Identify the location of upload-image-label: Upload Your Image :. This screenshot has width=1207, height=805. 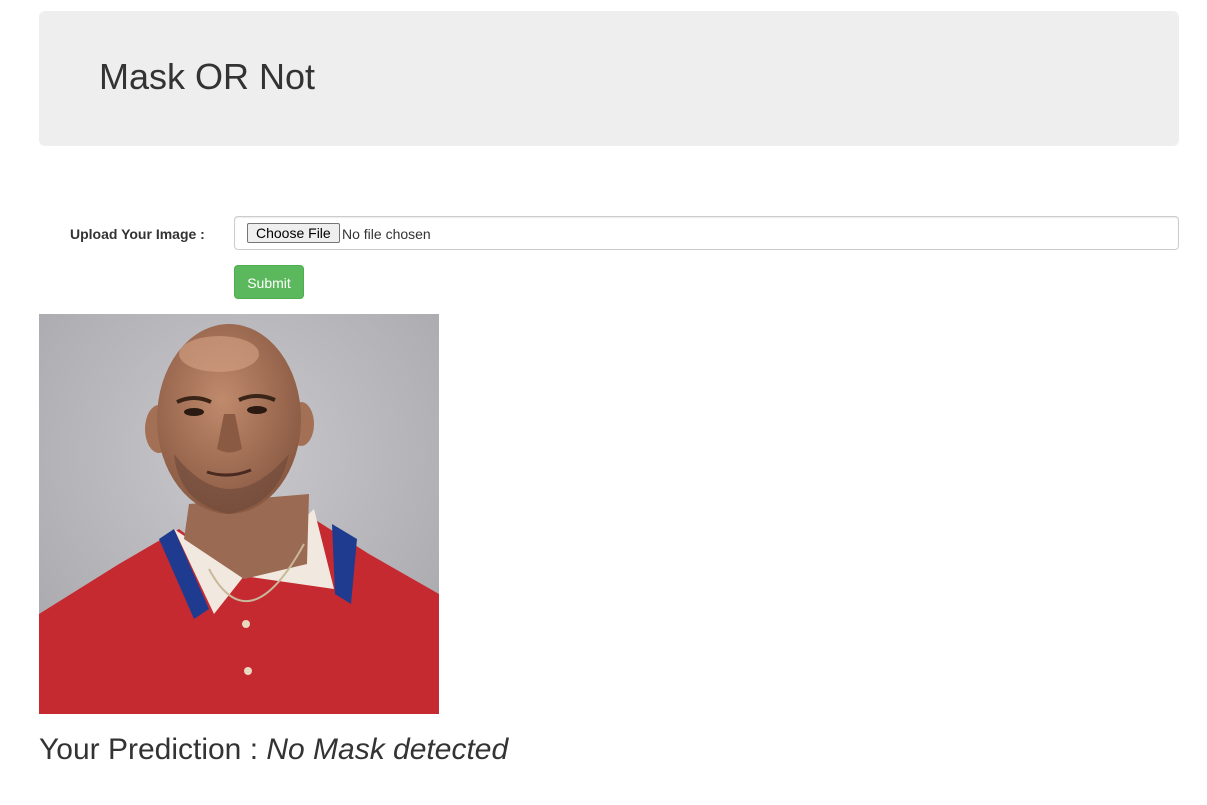
(137, 234).